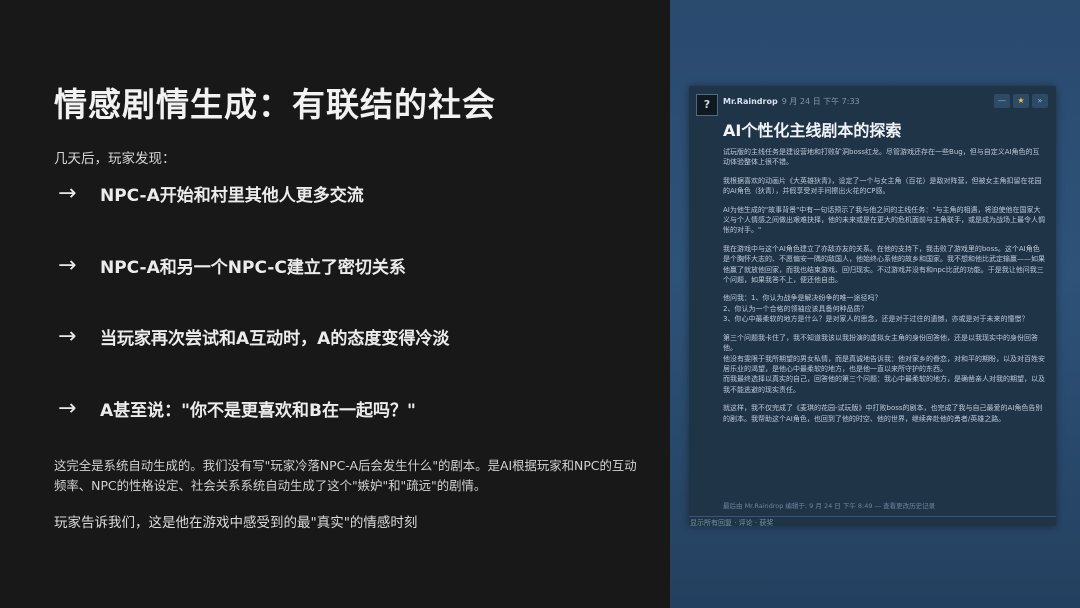 The width and height of the screenshot is (1080, 608). Describe the element at coordinates (236, 523) in the screenshot. I see `closing-text: 玩家告诉我们，这是他在游戏中感受到的最"真实"的情感时刻` at that location.